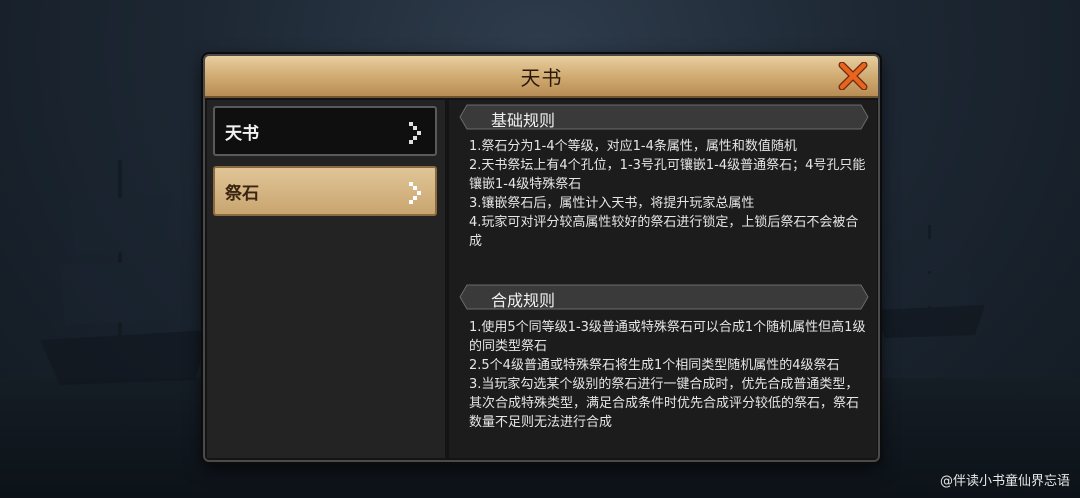  Describe the element at coordinates (930, 281) in the screenshot. I see `right-ship-silhouette` at that location.